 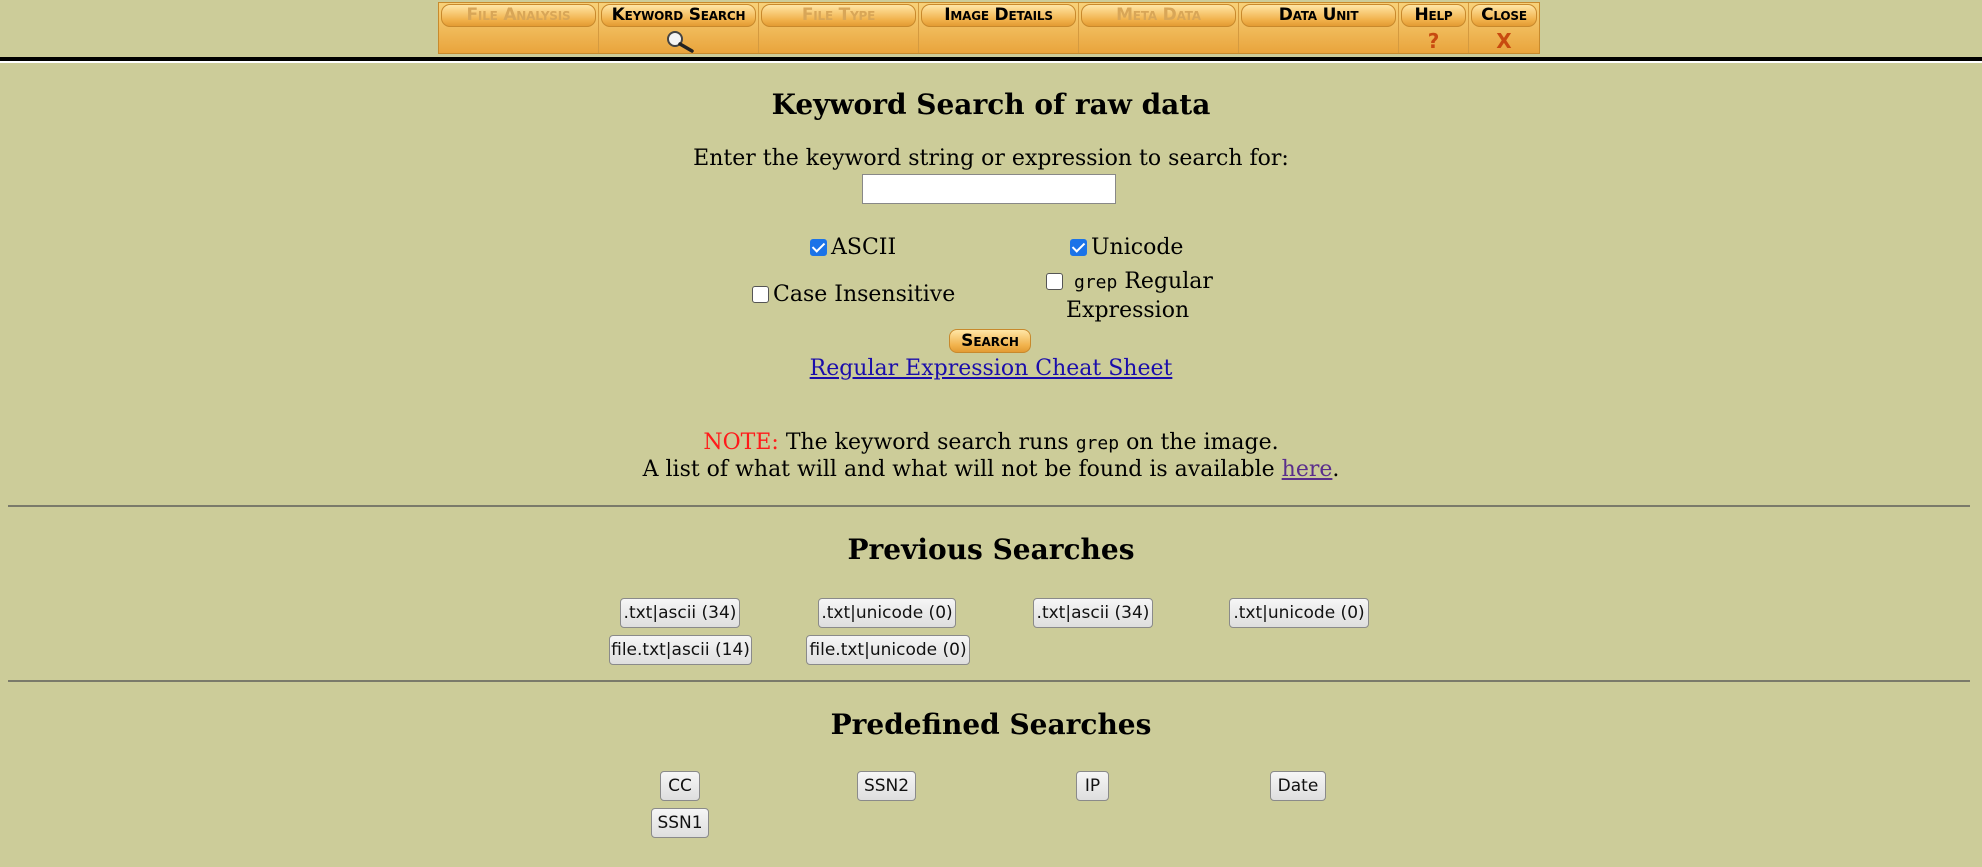 I want to click on note-here-link: here, so click(x=1307, y=469).